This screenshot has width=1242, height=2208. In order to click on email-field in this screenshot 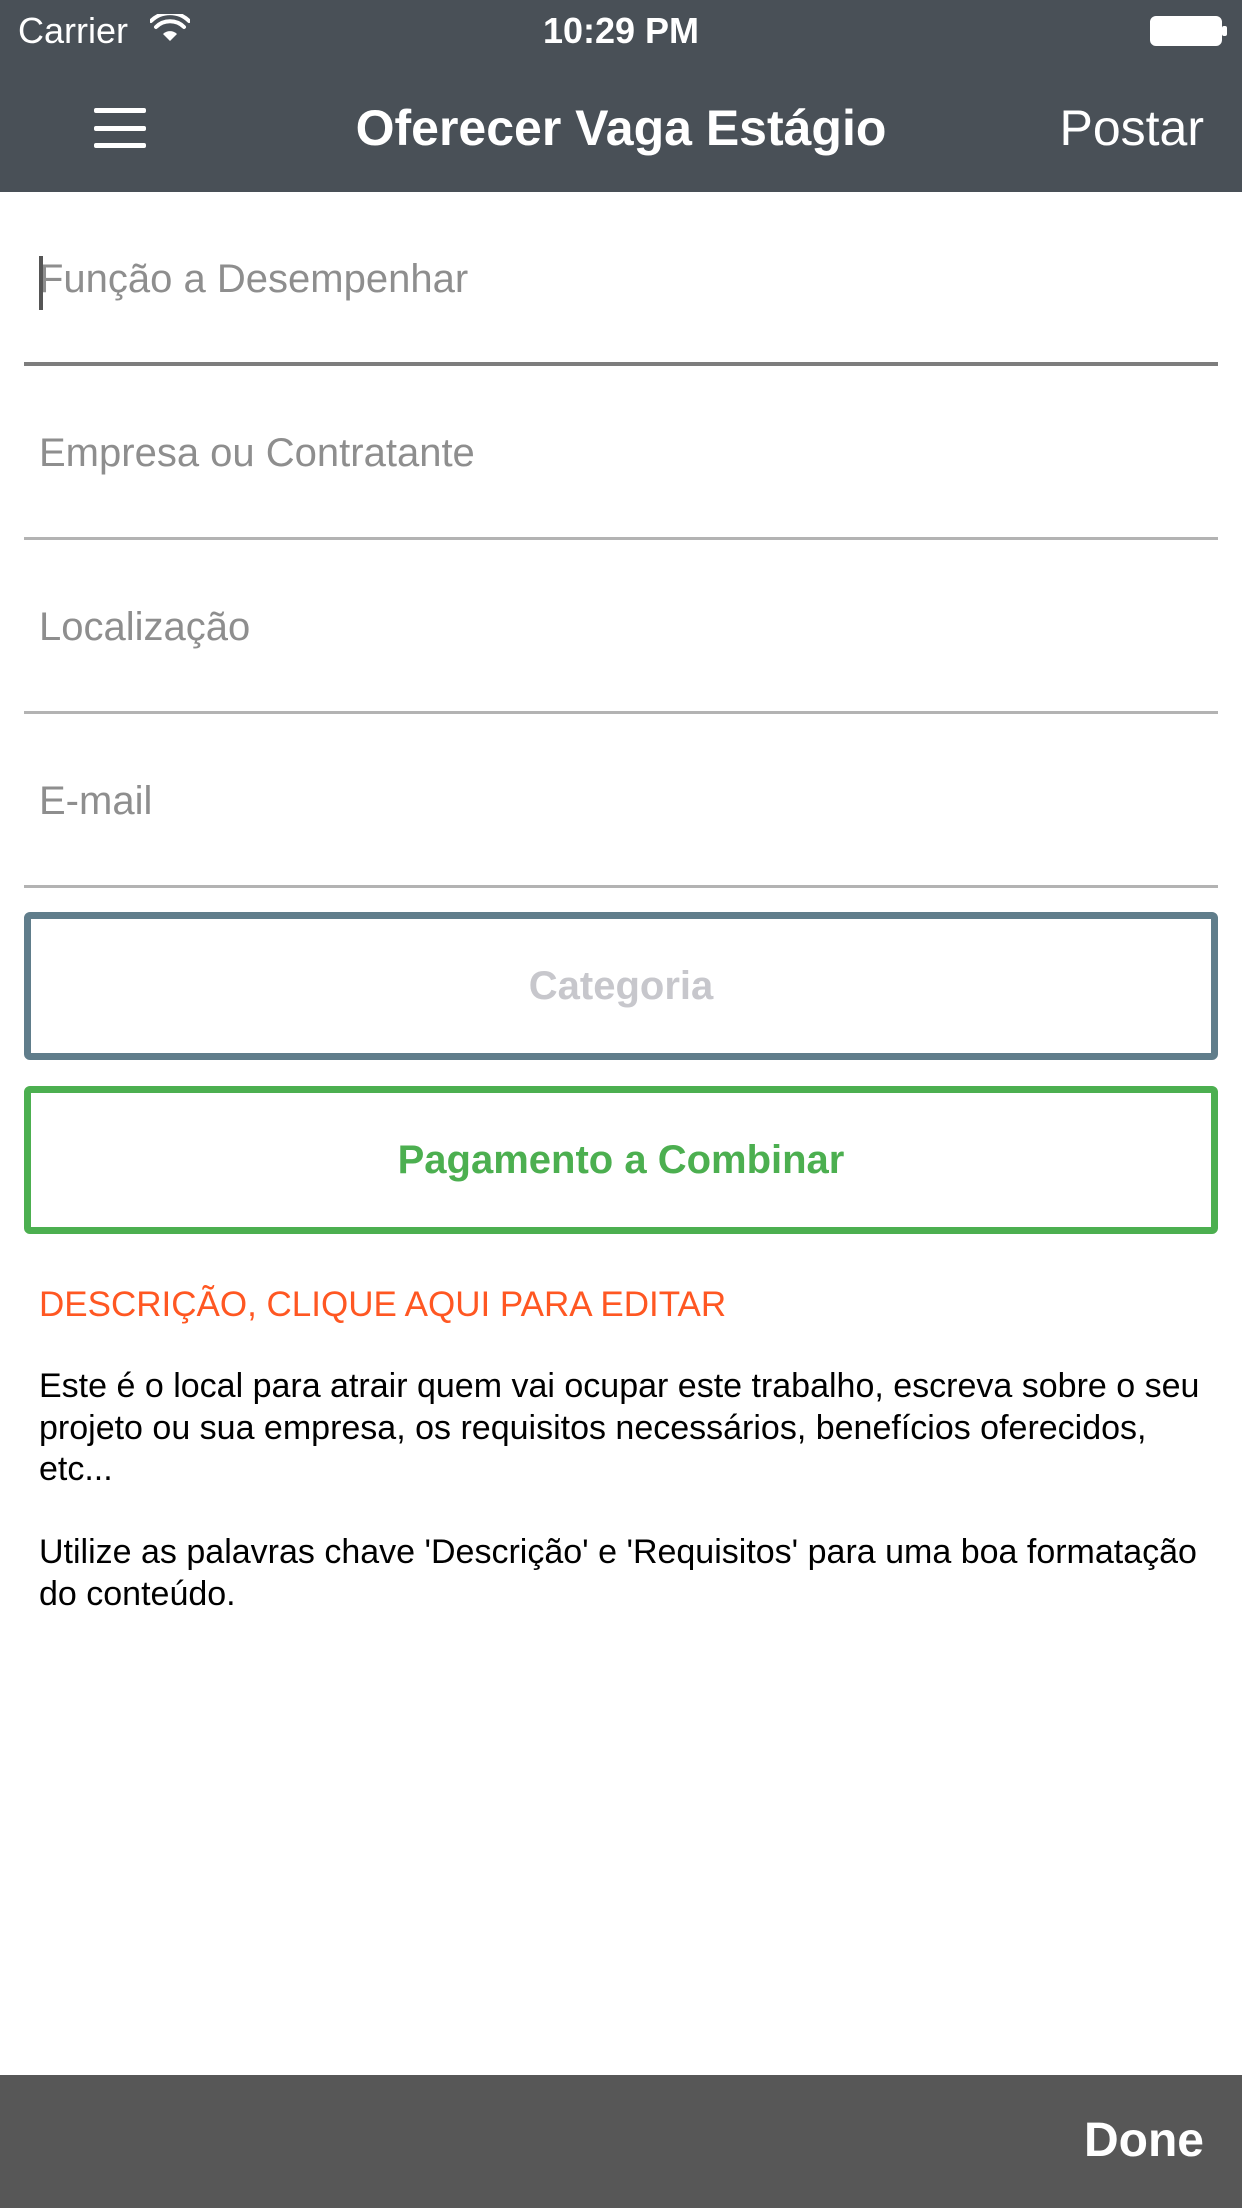, I will do `click(621, 801)`.